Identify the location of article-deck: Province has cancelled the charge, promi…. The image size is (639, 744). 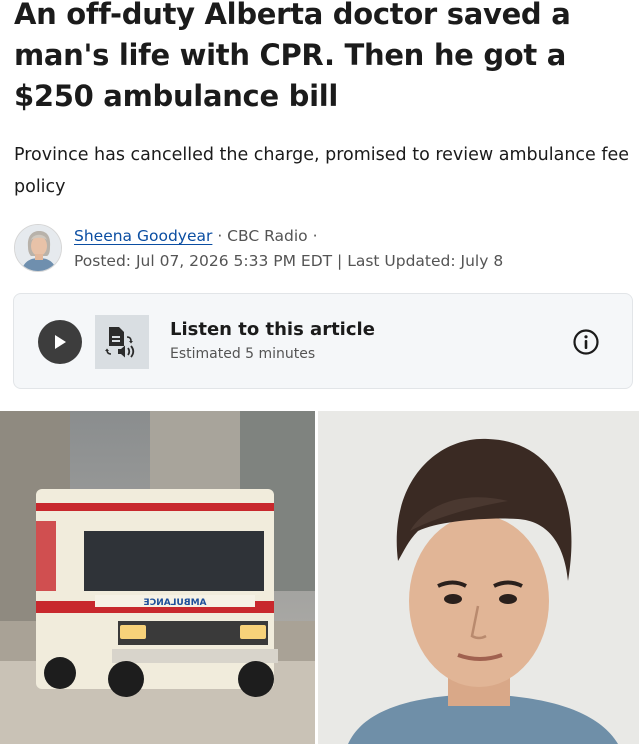
(322, 171).